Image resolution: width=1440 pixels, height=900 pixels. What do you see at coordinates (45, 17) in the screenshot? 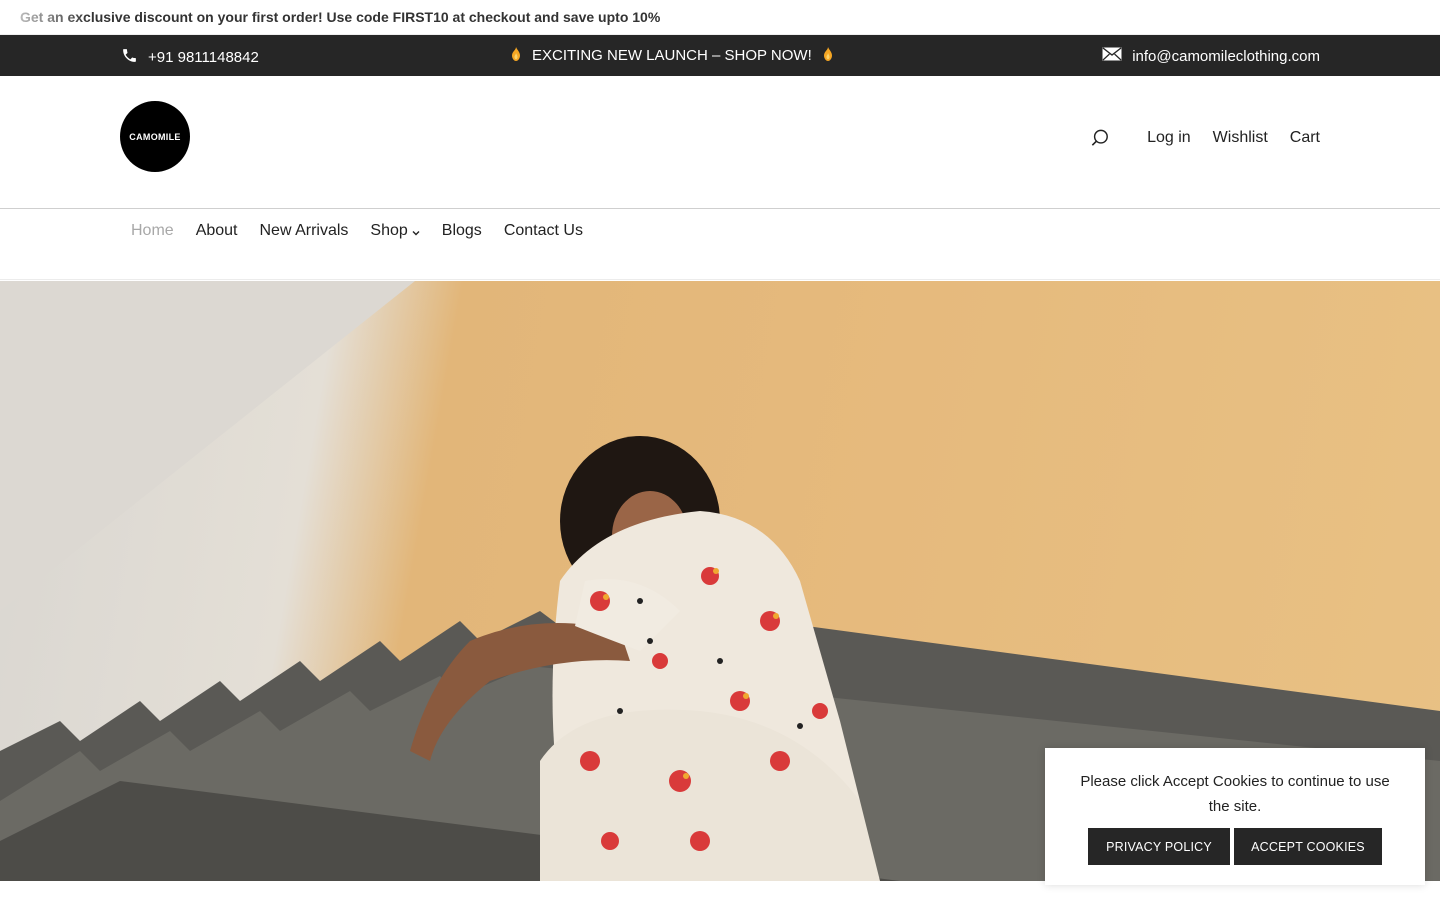
I see `promo-fade` at bounding box center [45, 17].